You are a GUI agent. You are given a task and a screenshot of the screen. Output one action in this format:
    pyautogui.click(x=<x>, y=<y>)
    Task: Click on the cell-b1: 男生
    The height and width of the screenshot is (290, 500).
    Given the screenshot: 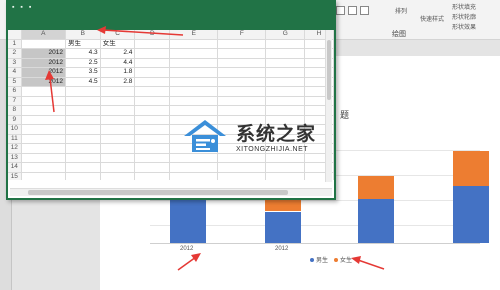 What is the action you would take?
    pyautogui.click(x=83, y=44)
    